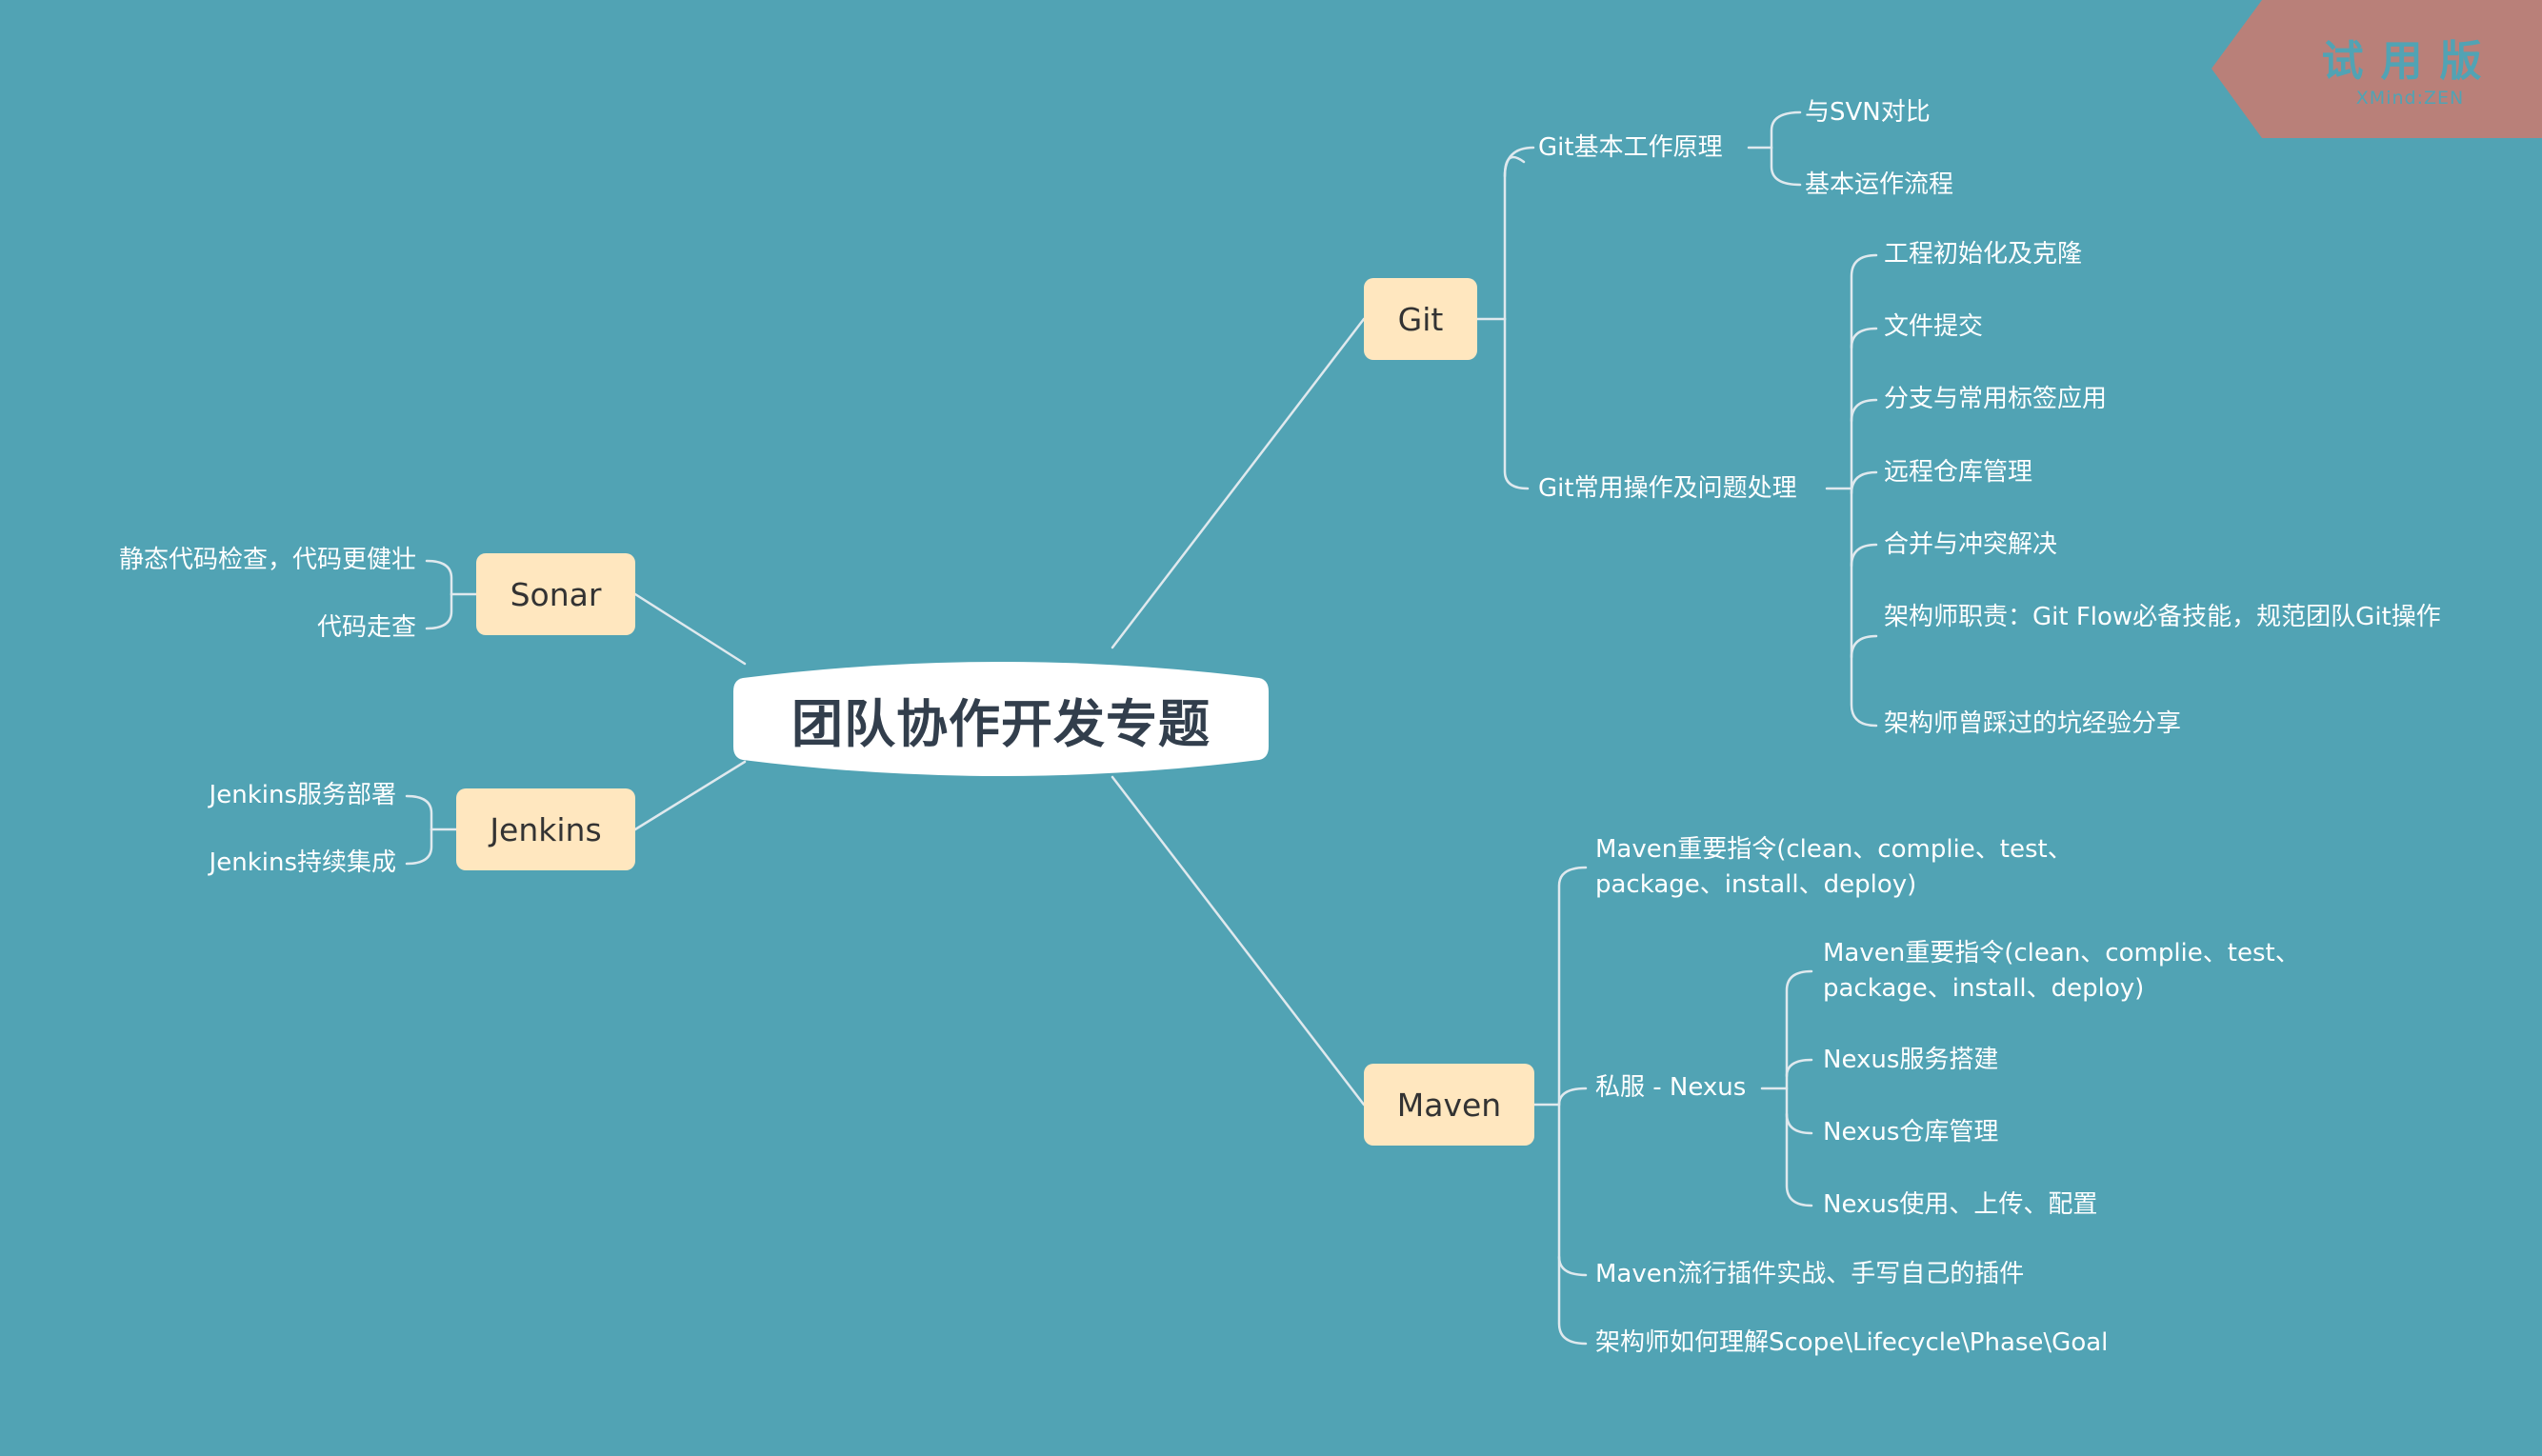  Describe the element at coordinates (1238, 941) in the screenshot. I see `connector-central-maven` at that location.